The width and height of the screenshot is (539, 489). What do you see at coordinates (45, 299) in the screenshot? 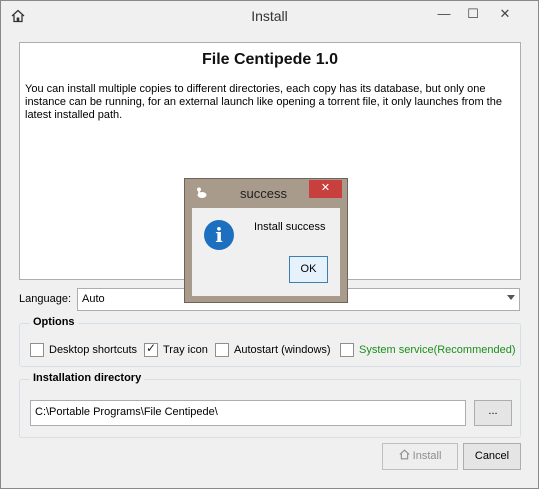
I see `language-label: Language:` at bounding box center [45, 299].